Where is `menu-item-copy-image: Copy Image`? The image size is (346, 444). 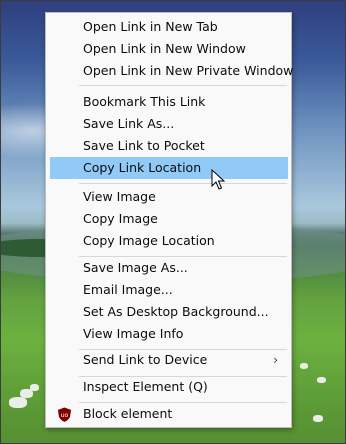
menu-item-copy-image: Copy Image is located at coordinates (169, 219).